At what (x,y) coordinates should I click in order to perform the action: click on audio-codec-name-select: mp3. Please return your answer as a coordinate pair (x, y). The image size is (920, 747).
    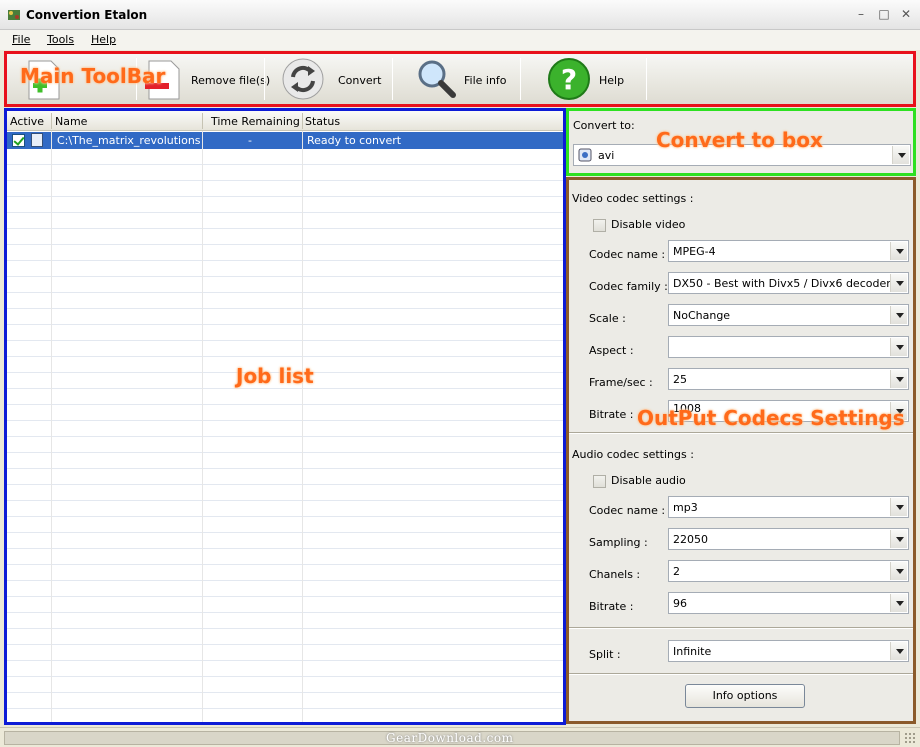
    Looking at the image, I should click on (788, 507).